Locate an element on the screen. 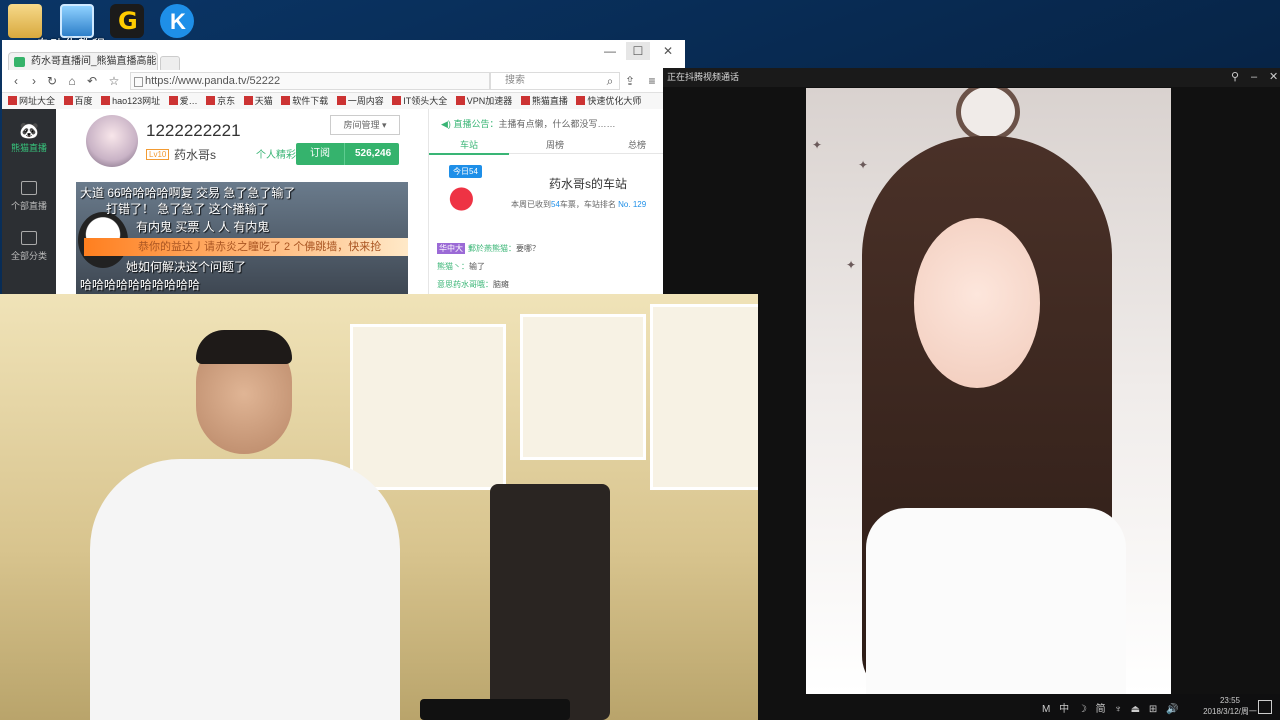  chat-message: 熊猫丶：输了 is located at coordinates (461, 266).